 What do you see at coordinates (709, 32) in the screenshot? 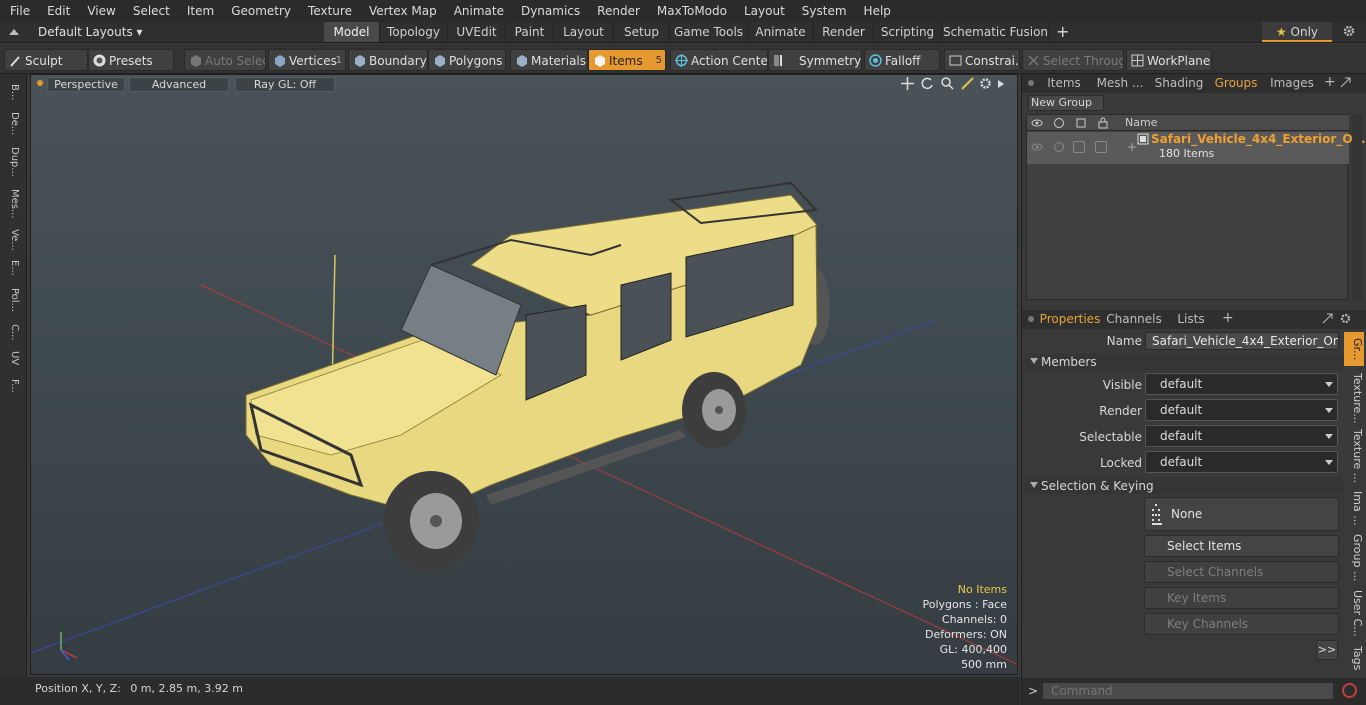
I see `tab-game-tools: Game Tools` at bounding box center [709, 32].